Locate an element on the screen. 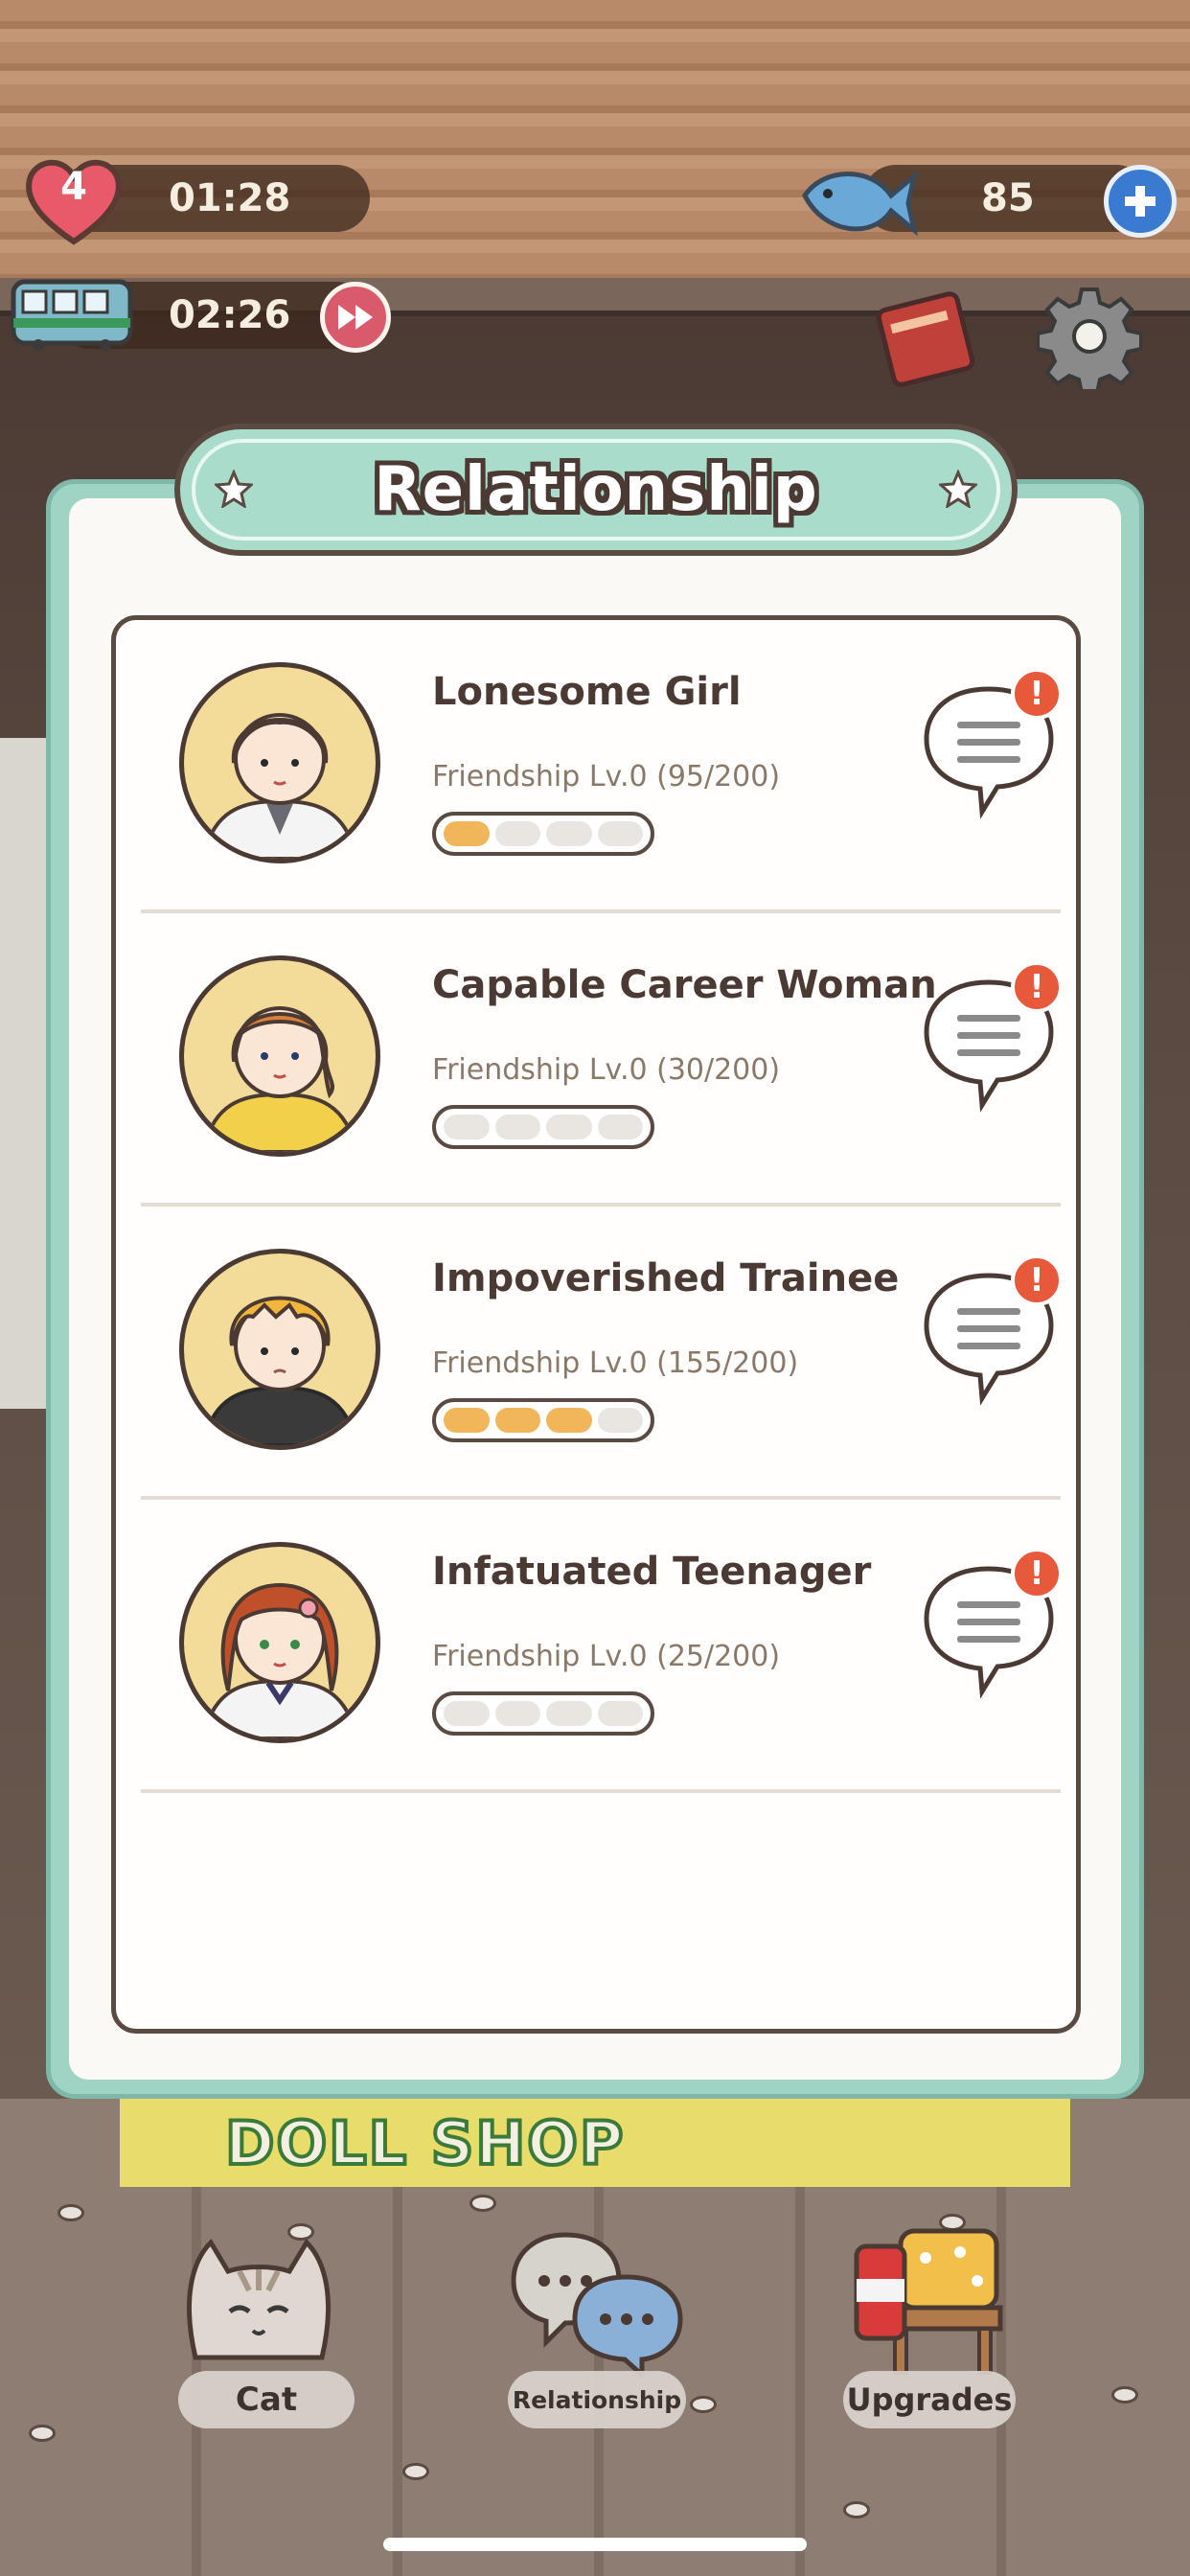  character-name: Capable Career Woman is located at coordinates (684, 985).